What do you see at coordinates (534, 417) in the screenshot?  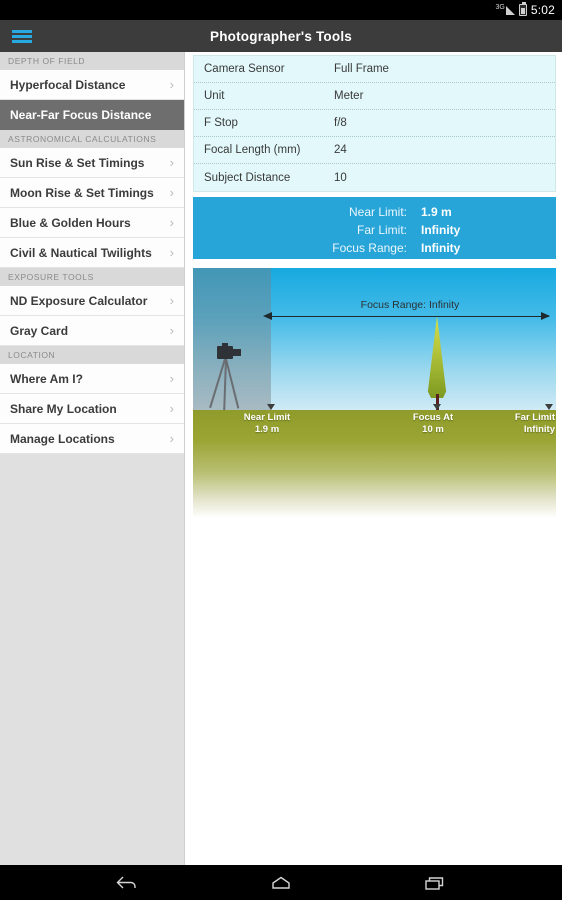 I see `far-limit-title: Far Limit` at bounding box center [534, 417].